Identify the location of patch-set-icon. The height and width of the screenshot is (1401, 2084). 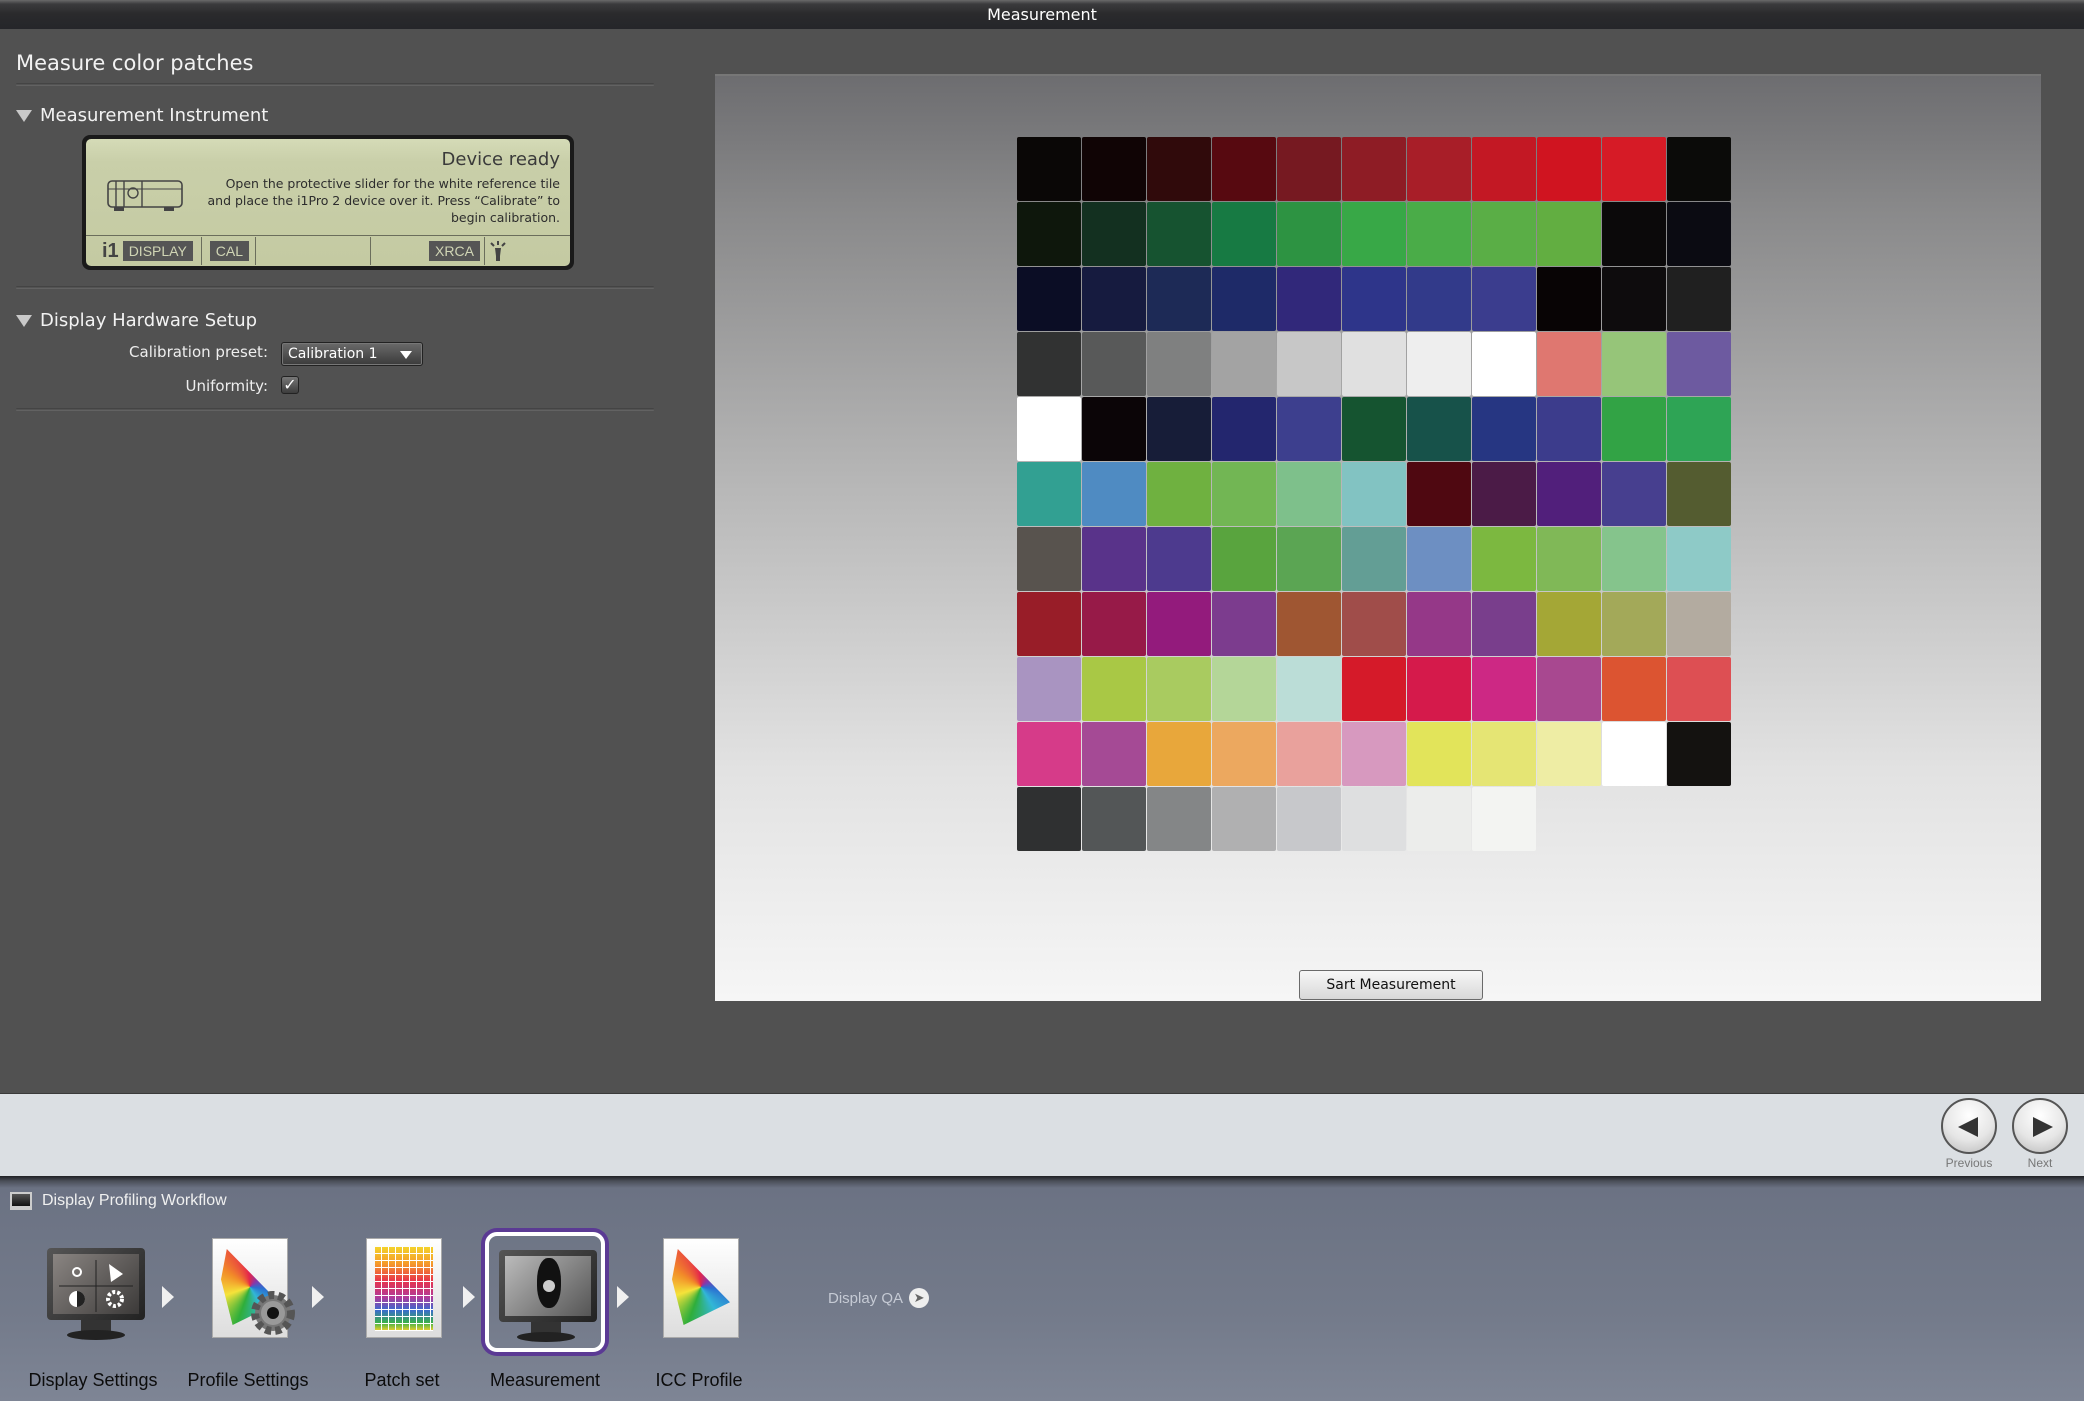
(402, 1292).